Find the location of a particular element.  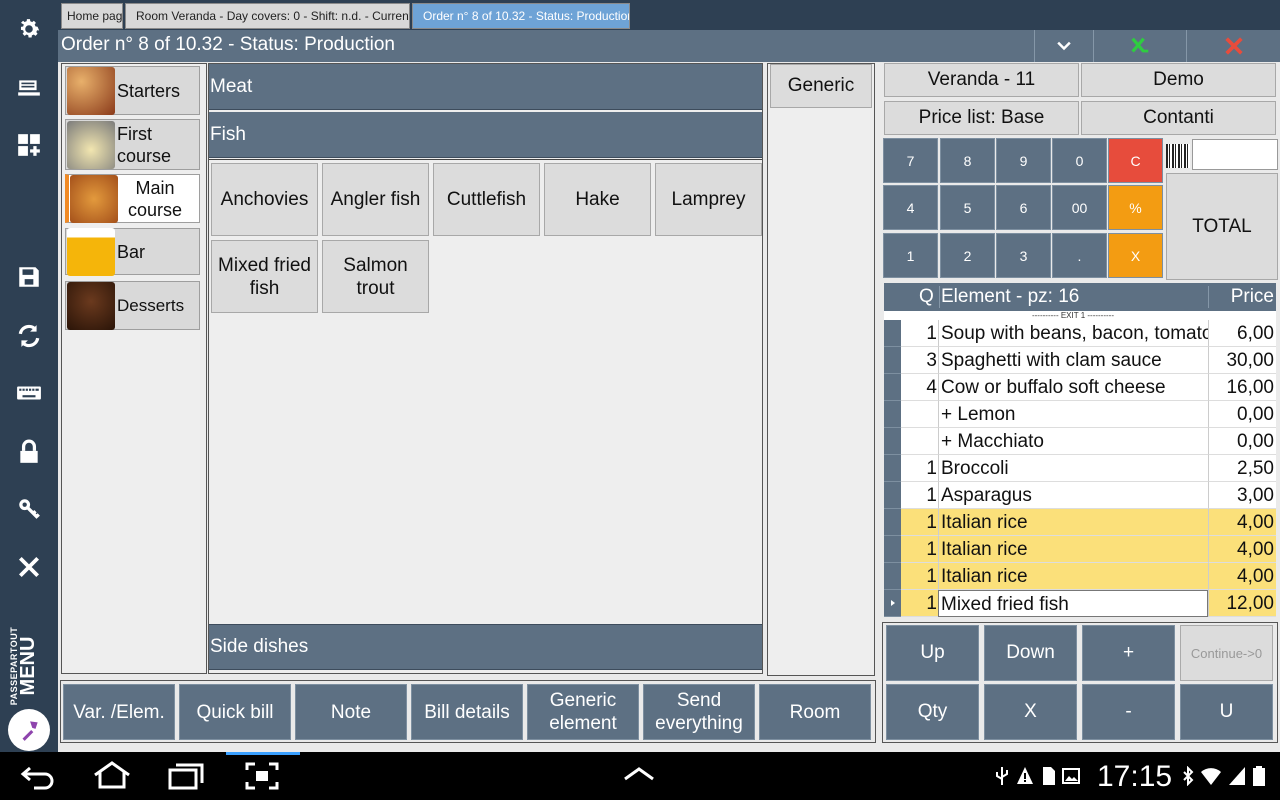

order-row: + Lemon 0,00 is located at coordinates (1080, 414).